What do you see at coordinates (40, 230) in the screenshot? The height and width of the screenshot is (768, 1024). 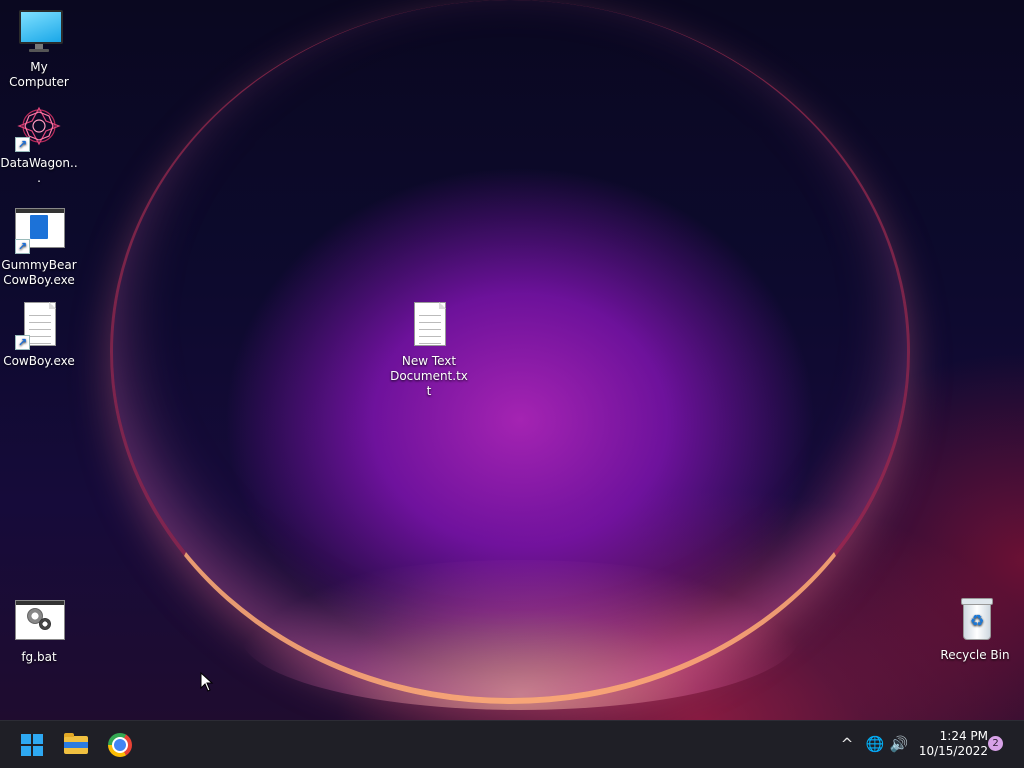 I see `window-app-icon: ↗` at bounding box center [40, 230].